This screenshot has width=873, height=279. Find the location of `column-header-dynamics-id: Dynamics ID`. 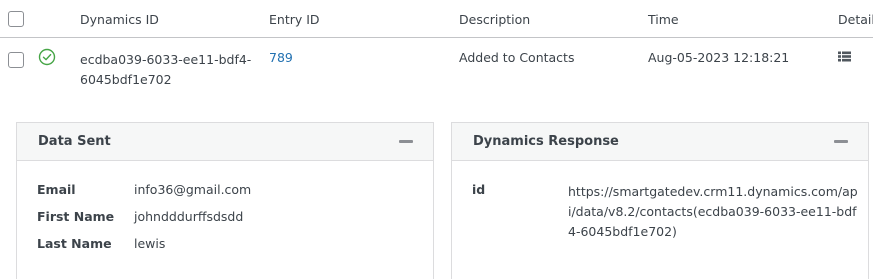

column-header-dynamics-id: Dynamics ID is located at coordinates (119, 19).